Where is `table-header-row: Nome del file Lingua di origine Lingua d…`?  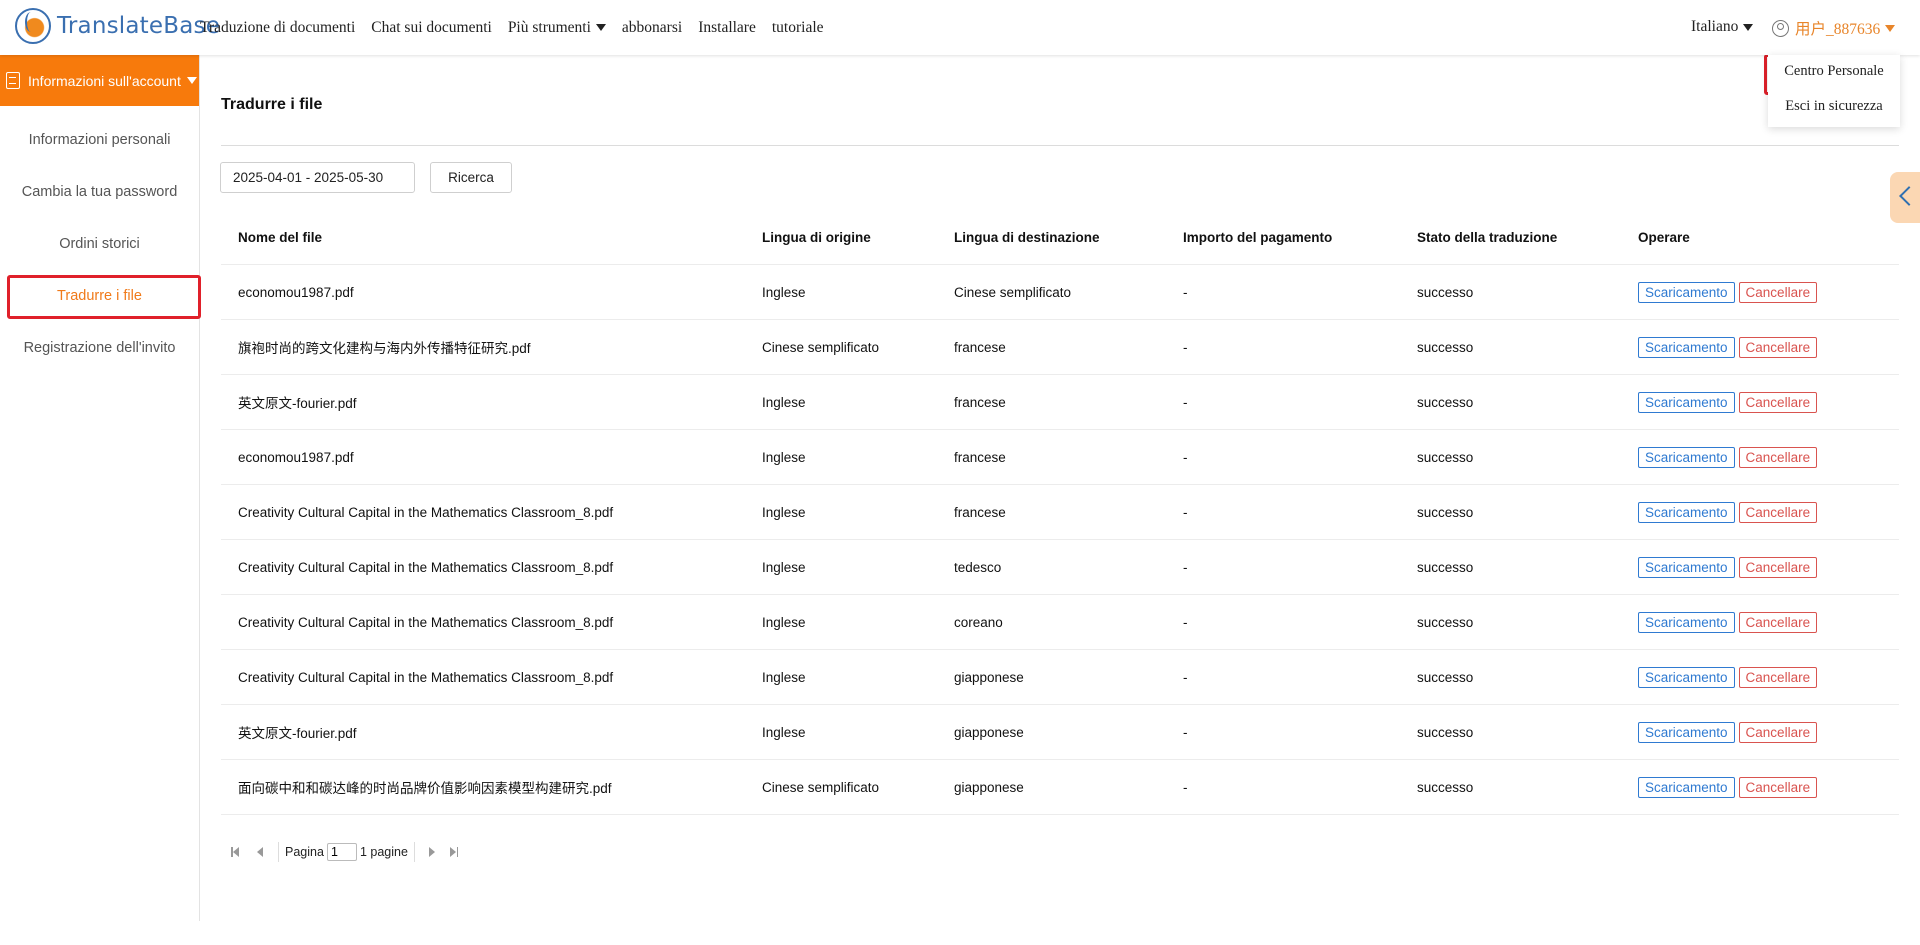
table-header-row: Nome del file Lingua di origine Lingua d… is located at coordinates (1060, 237).